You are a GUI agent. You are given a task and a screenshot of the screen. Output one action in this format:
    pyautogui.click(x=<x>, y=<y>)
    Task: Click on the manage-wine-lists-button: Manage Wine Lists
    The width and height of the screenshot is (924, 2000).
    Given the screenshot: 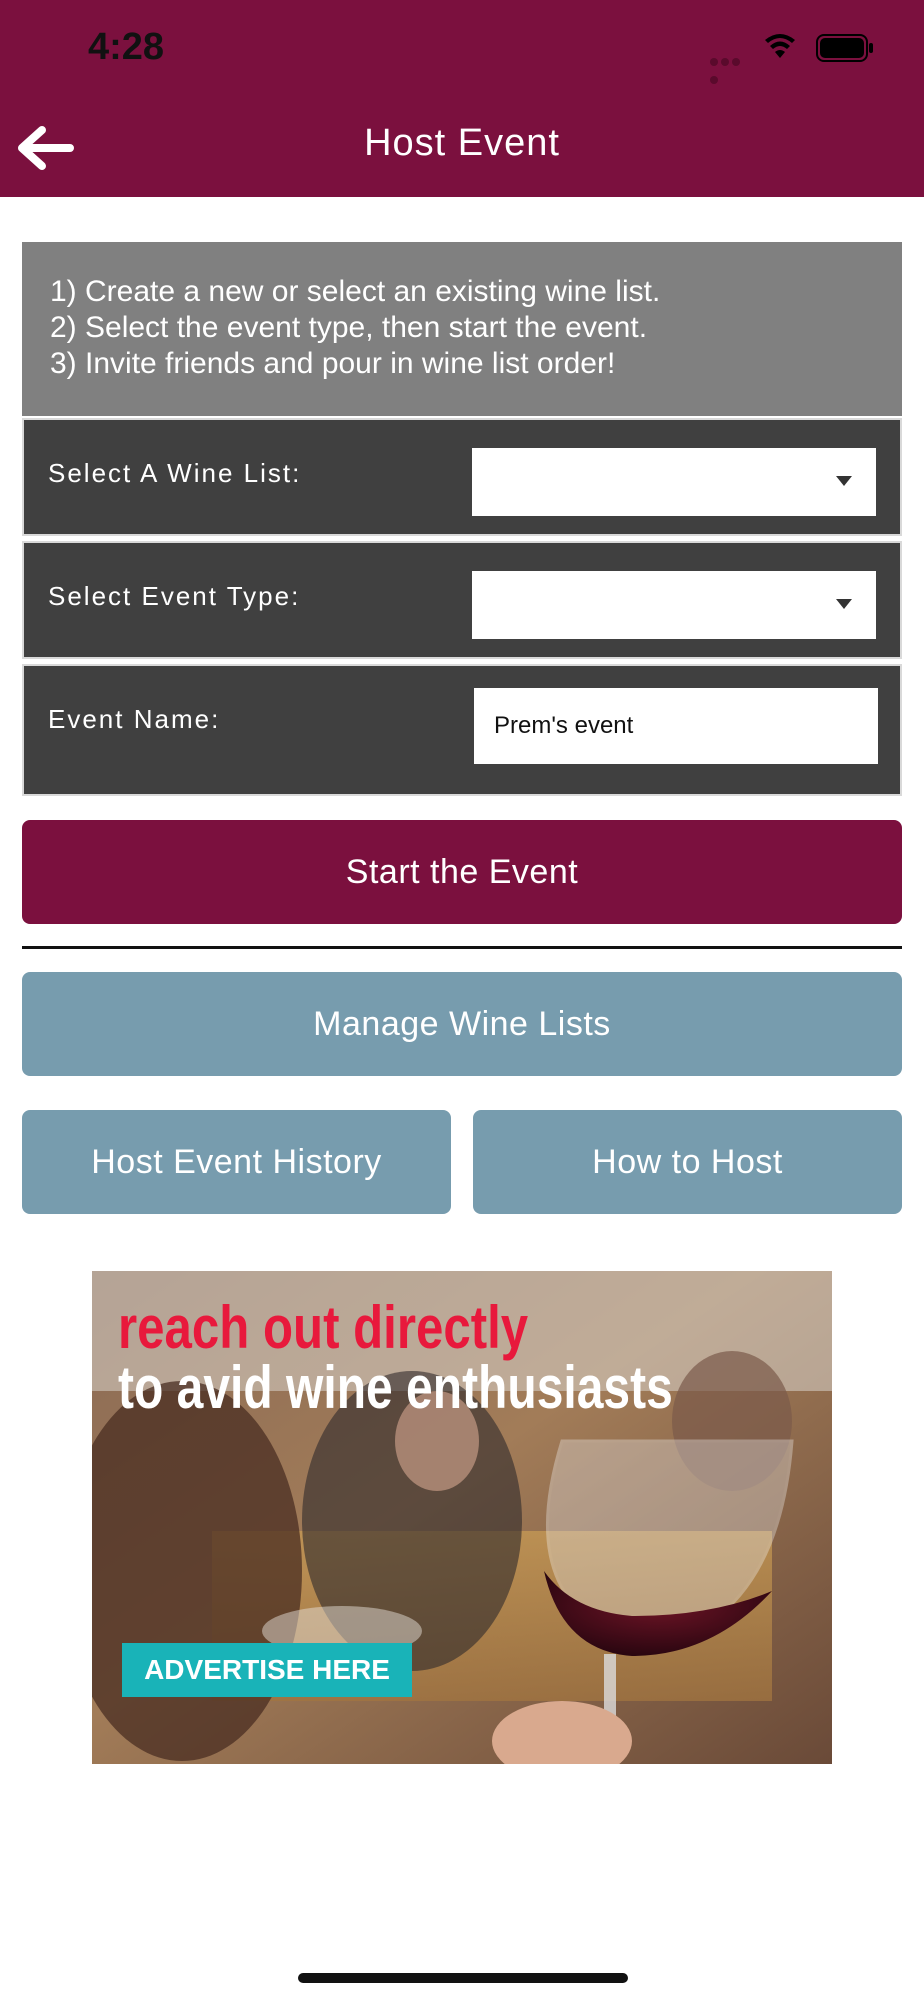 What is the action you would take?
    pyautogui.click(x=462, y=1024)
    